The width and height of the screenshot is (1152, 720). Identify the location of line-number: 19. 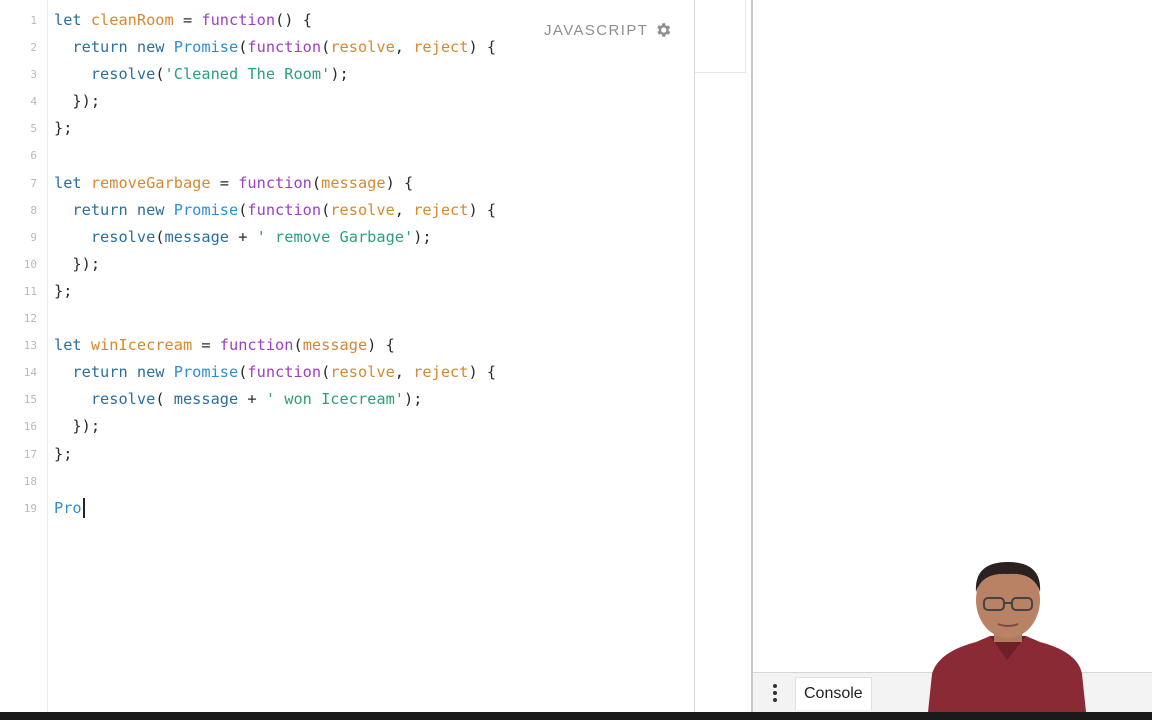
(30, 508).